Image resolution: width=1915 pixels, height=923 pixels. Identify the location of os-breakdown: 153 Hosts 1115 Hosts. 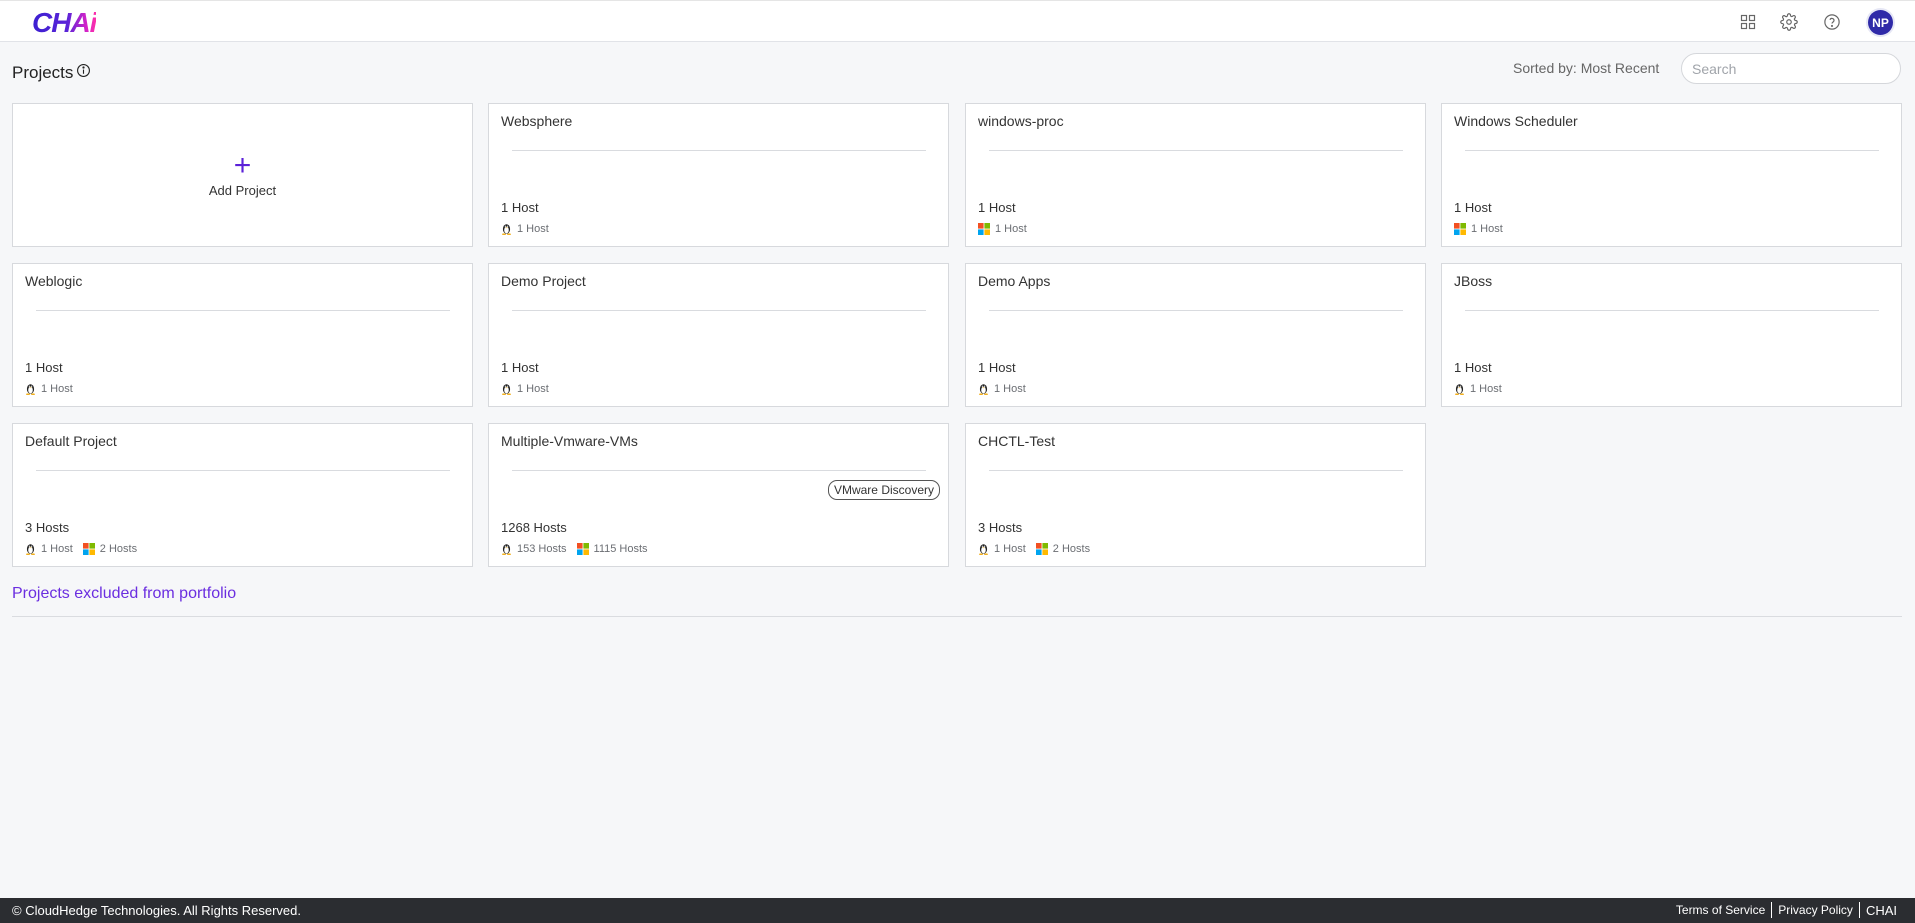
(579, 549).